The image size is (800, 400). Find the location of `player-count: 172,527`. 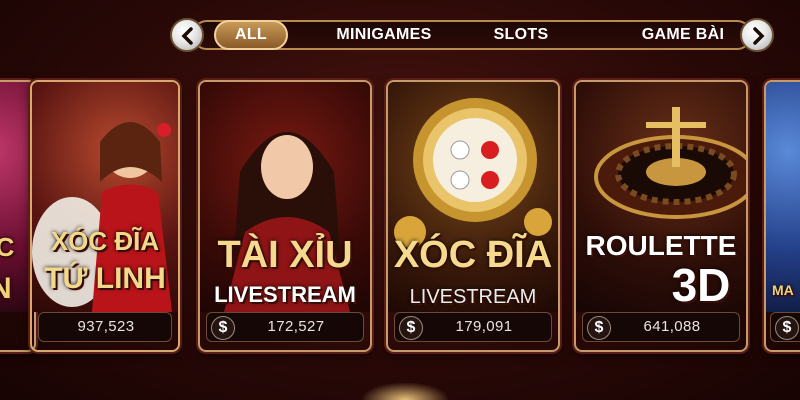

player-count: 172,527 is located at coordinates (296, 326).